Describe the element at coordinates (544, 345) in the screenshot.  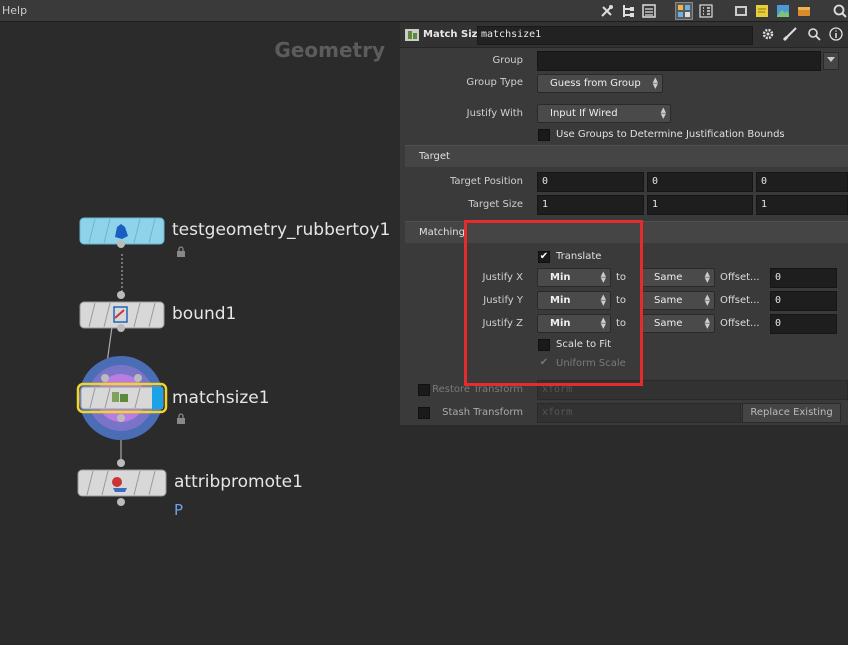
I see `scale-to-fit-checkbox` at that location.